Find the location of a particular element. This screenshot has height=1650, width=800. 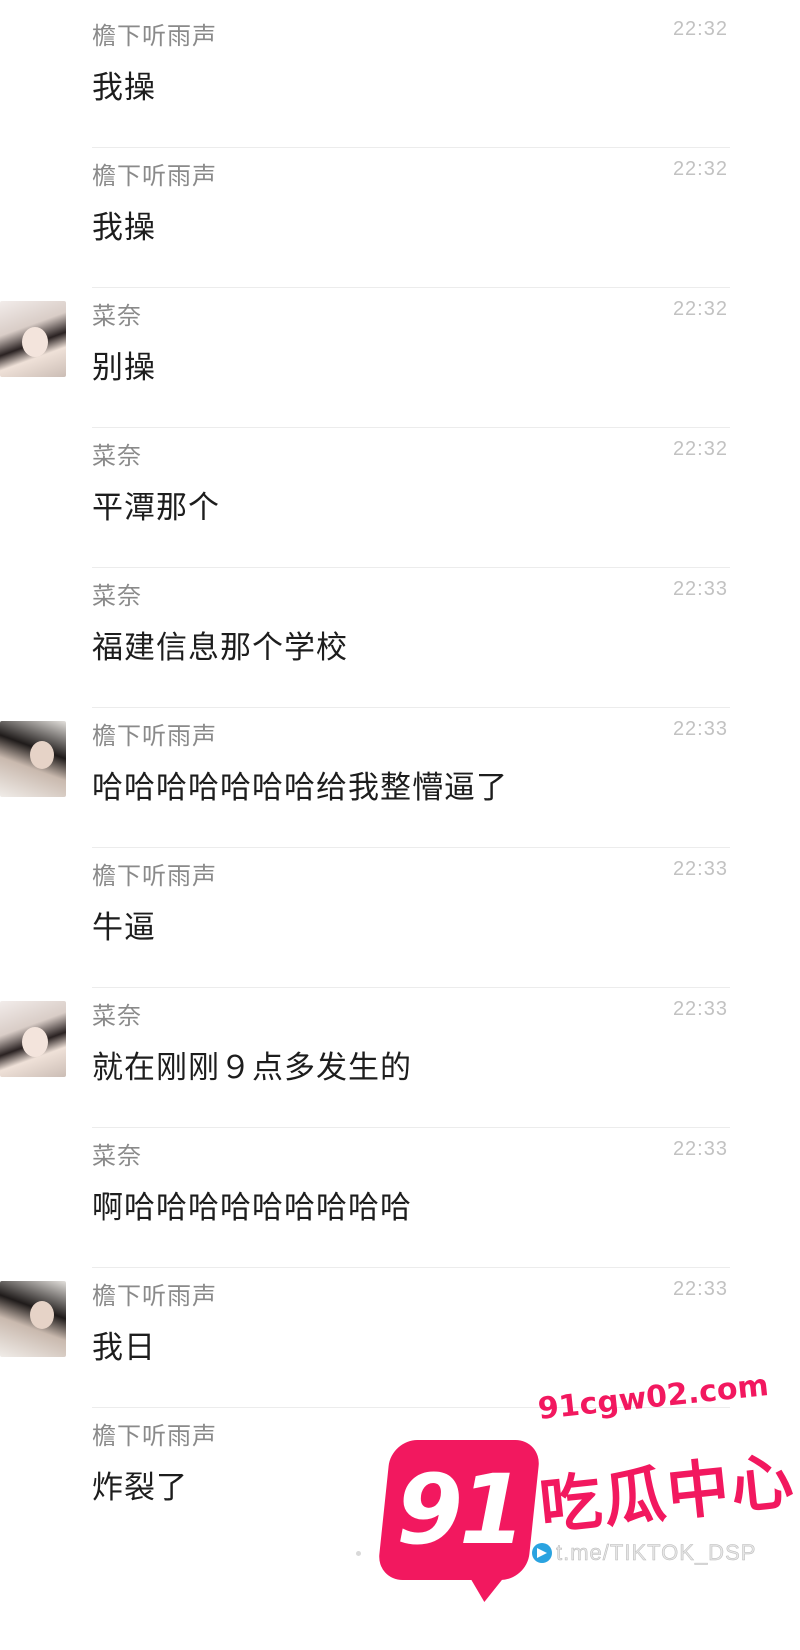

watermark: 91 91cgw02.com 吃瓜中心 is located at coordinates (585, 1505).